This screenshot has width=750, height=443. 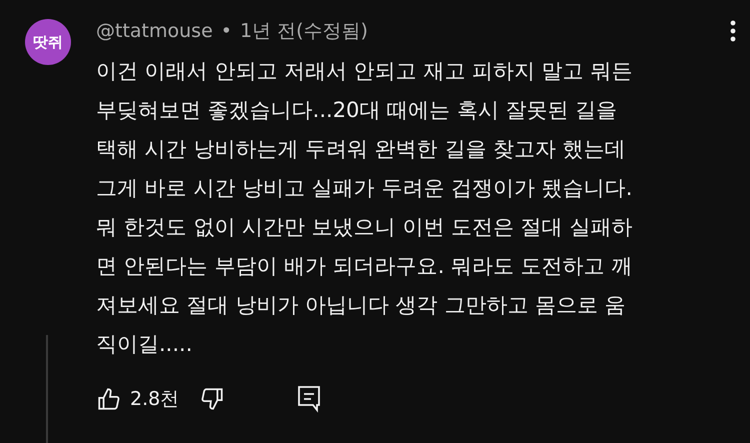 I want to click on author-name: @ttatmouse, so click(x=154, y=31).